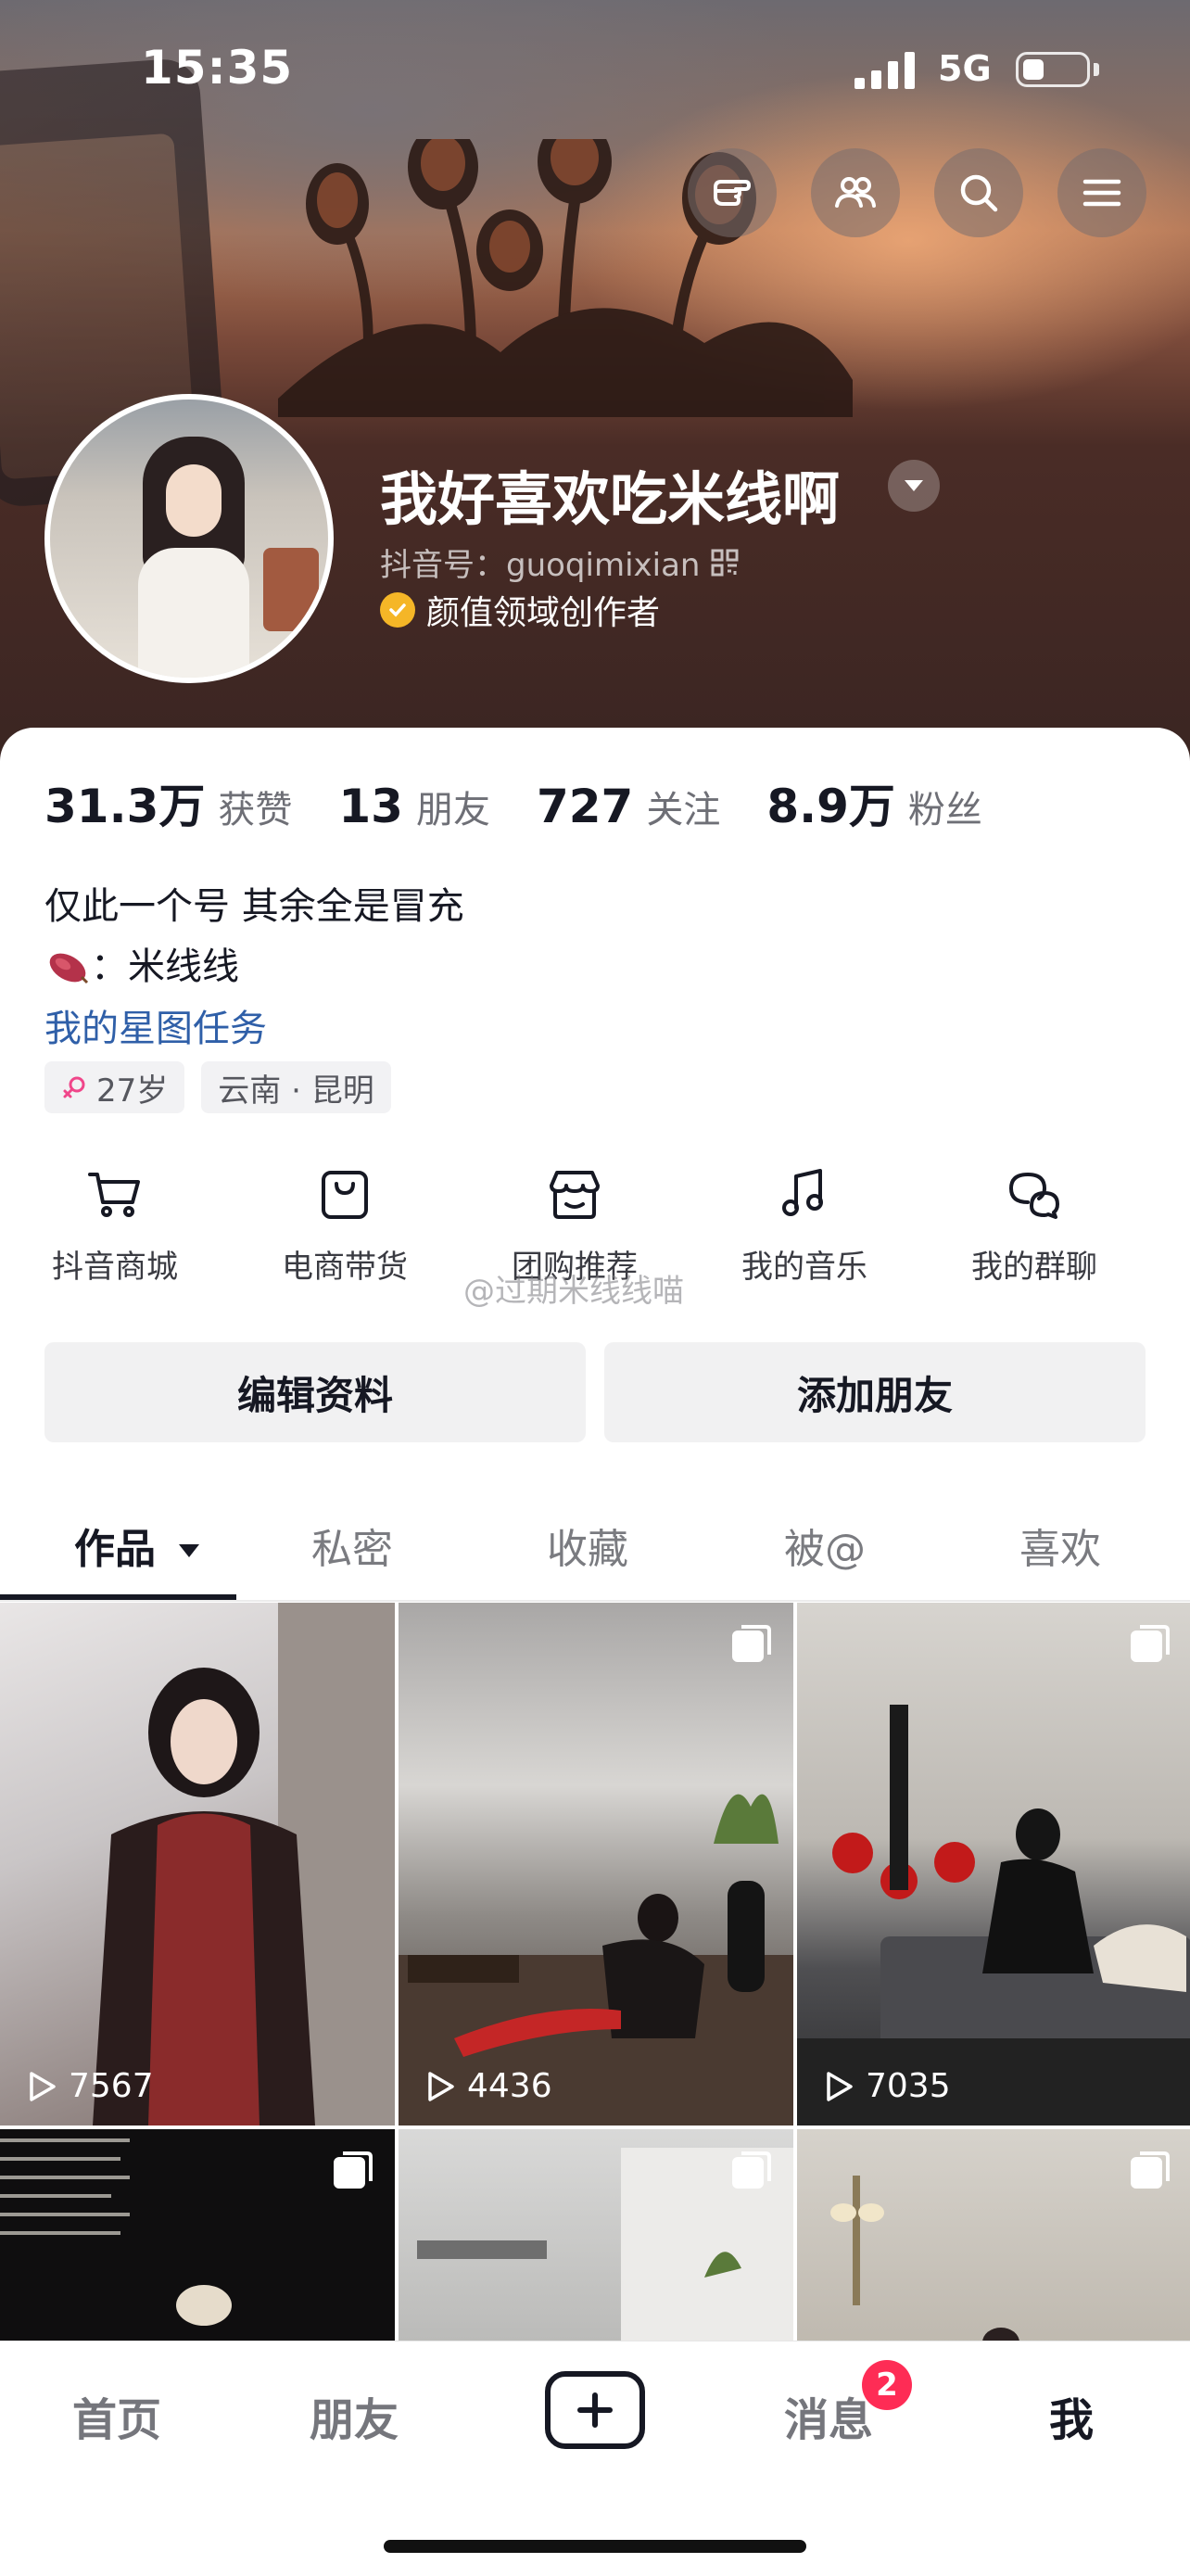  What do you see at coordinates (168, 802) in the screenshot?
I see `stat-likes: 31.3万 获赞` at bounding box center [168, 802].